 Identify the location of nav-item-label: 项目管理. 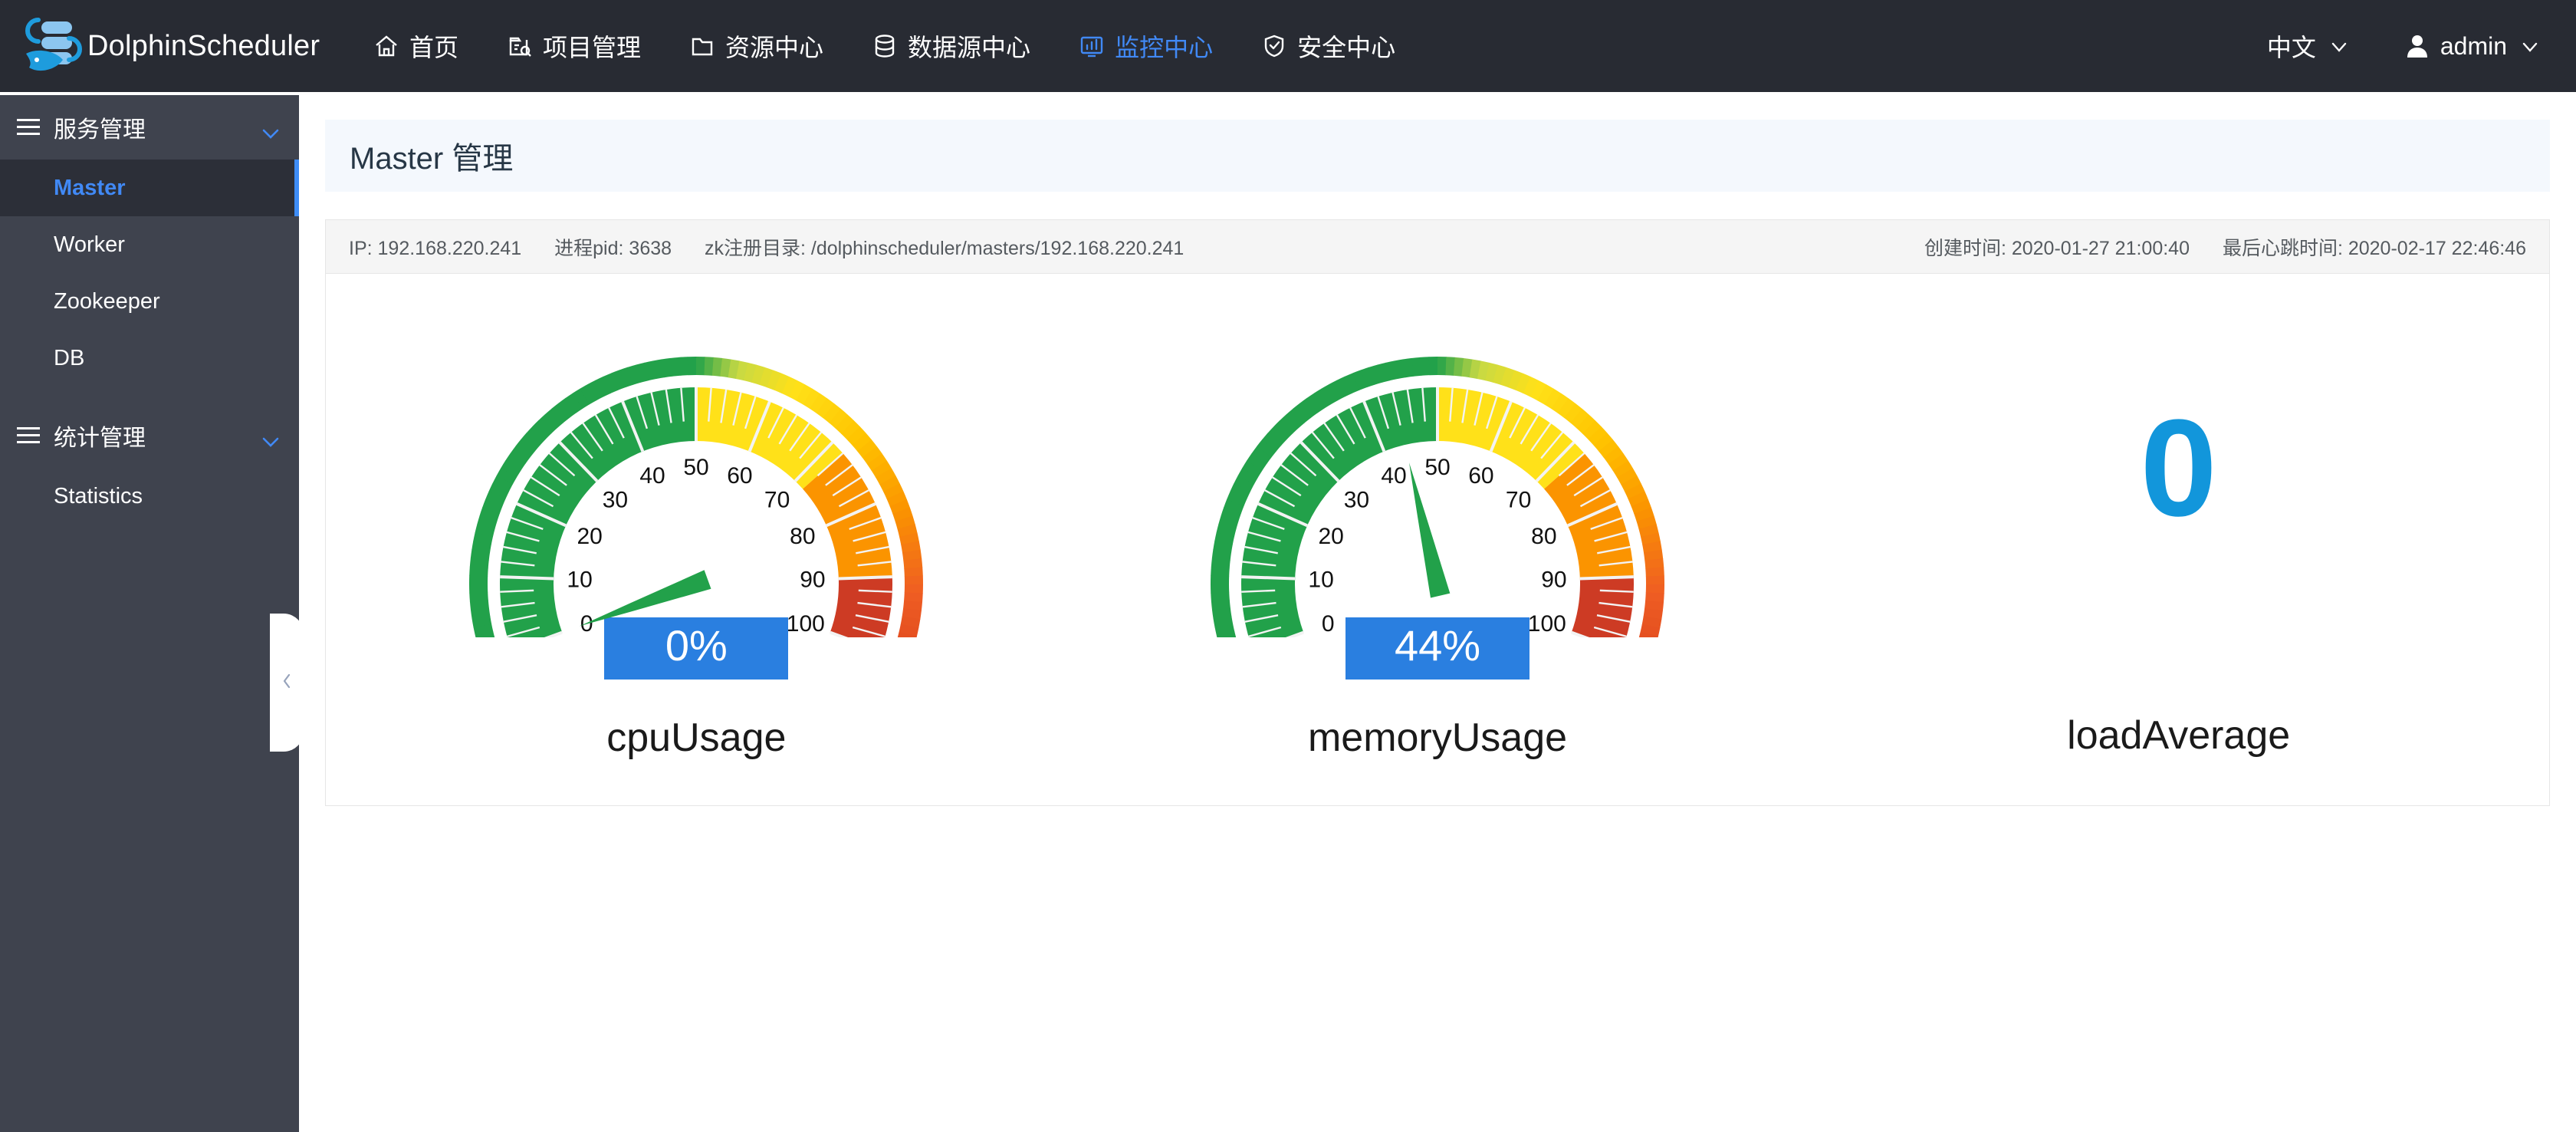
(592, 47).